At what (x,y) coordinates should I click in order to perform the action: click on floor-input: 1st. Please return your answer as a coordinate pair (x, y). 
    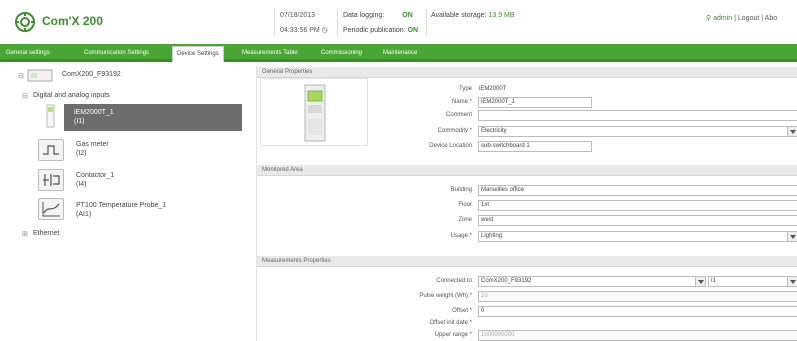
    Looking at the image, I should click on (637, 205).